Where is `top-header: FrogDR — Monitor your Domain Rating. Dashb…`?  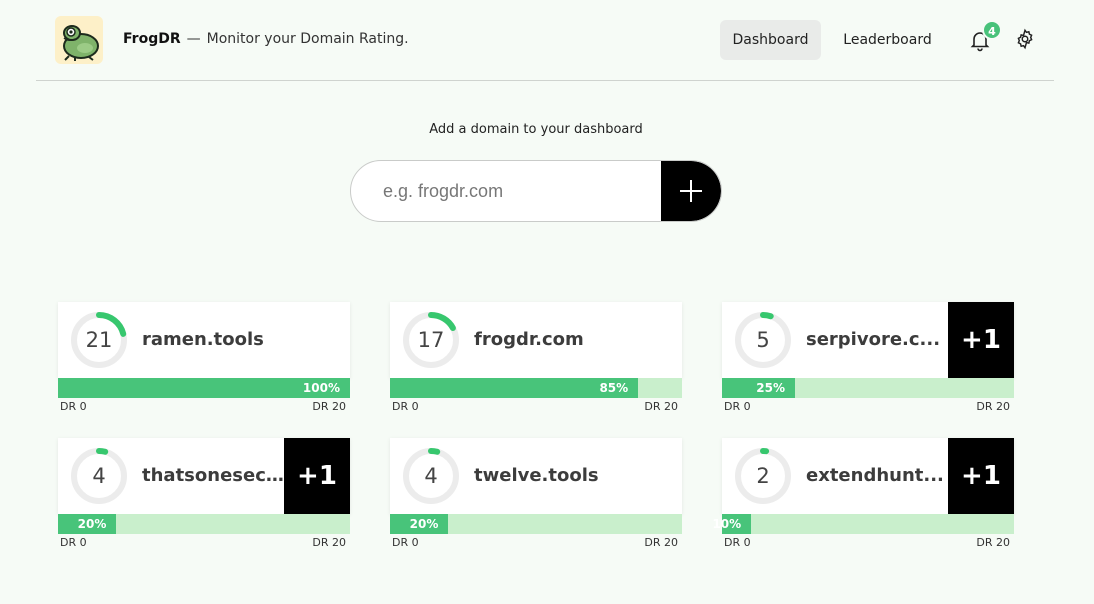 top-header: FrogDR — Monitor your Domain Rating. Dashb… is located at coordinates (545, 40).